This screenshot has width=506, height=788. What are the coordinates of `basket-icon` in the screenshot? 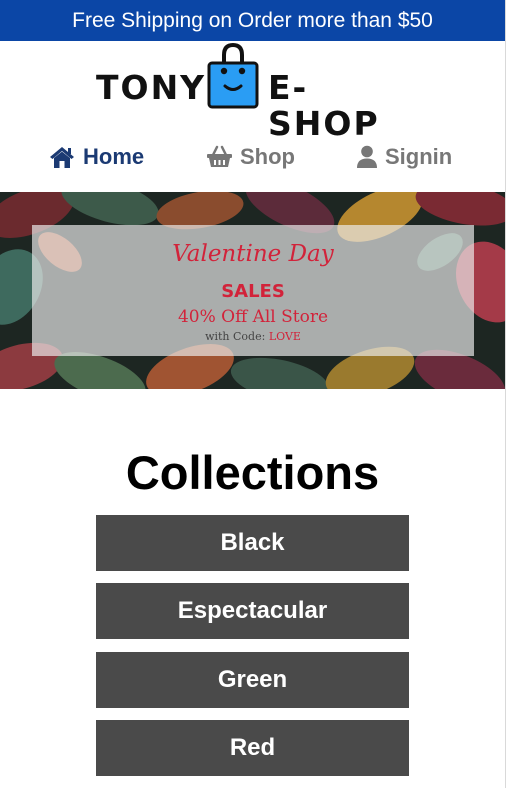 It's located at (219, 156).